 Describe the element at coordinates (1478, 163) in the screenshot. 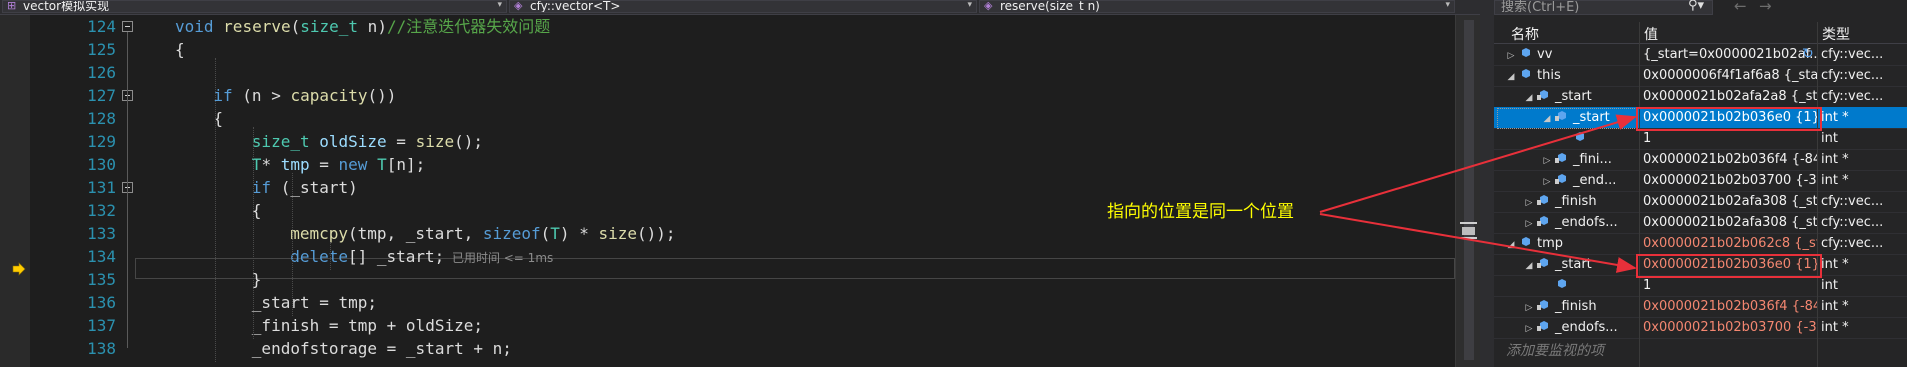

I see `arrow-to-this-start` at that location.